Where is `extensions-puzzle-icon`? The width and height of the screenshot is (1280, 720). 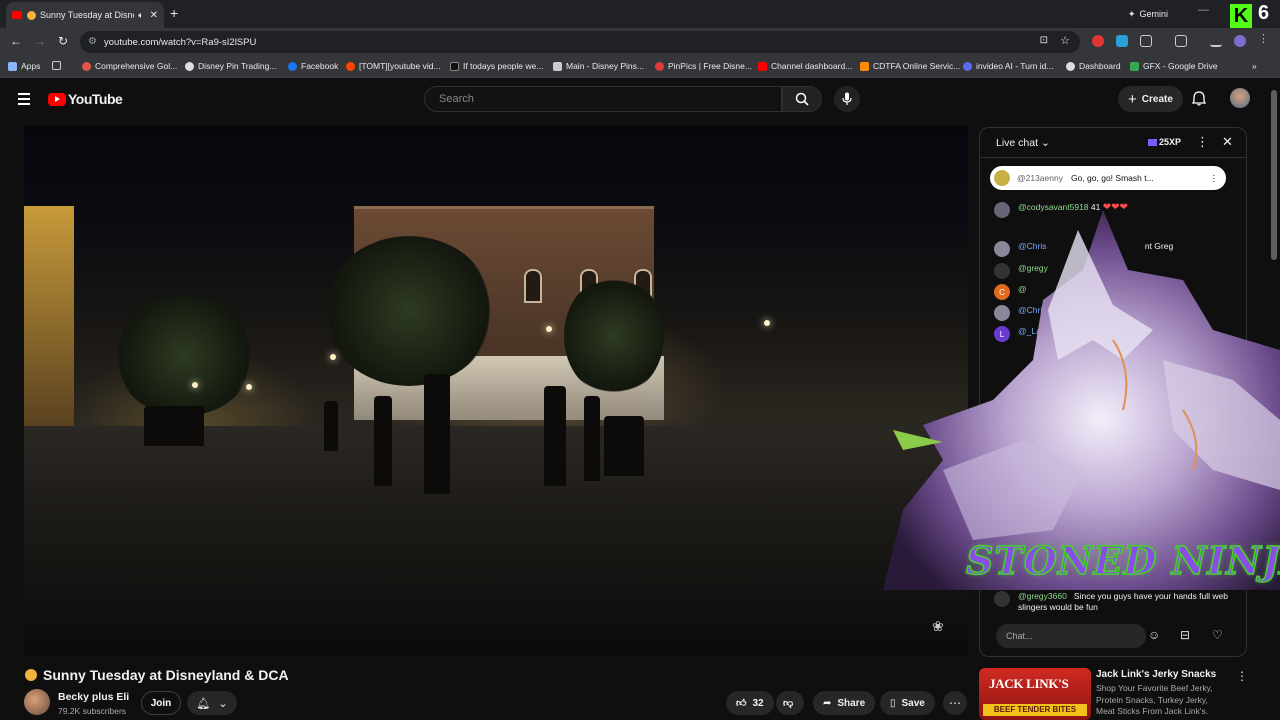
extensions-puzzle-icon is located at coordinates (1146, 41).